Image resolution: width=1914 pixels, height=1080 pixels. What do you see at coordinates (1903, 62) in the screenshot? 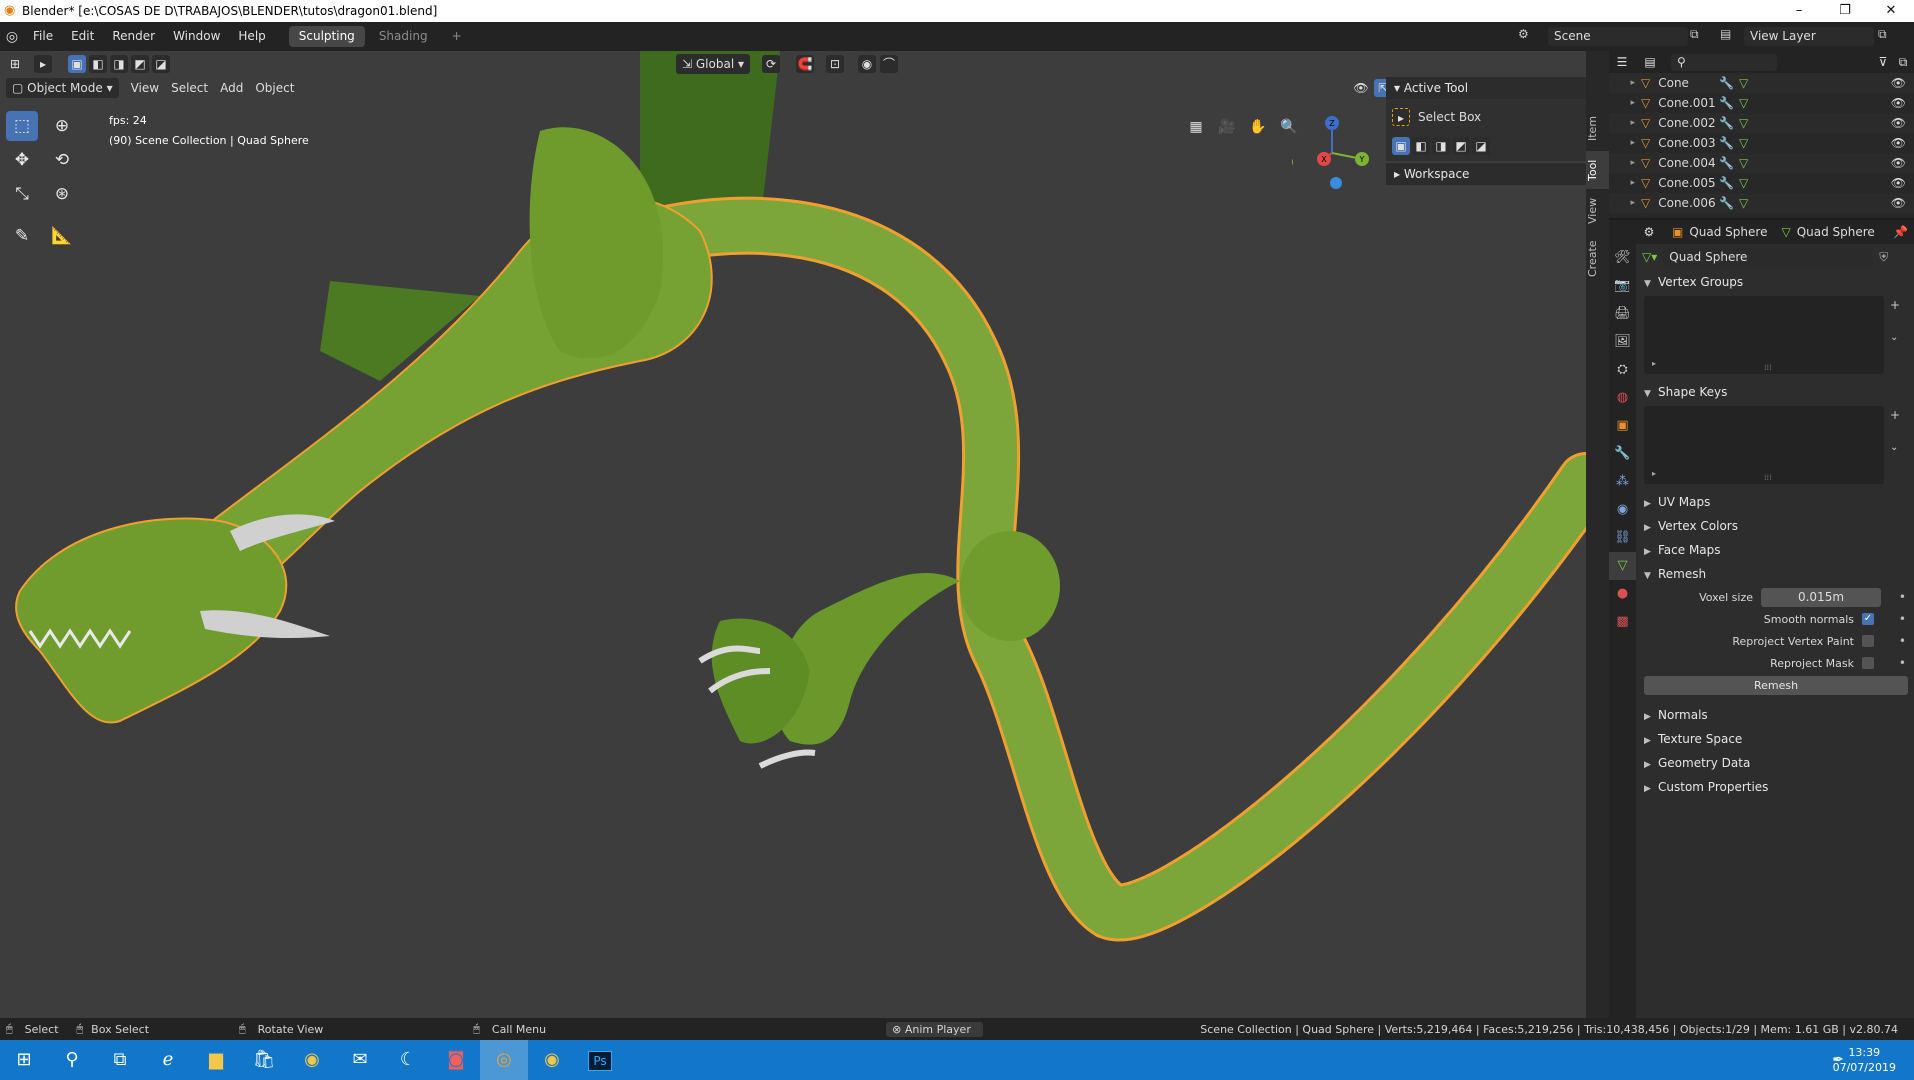
I see `new-collection-icon: ⧉` at bounding box center [1903, 62].